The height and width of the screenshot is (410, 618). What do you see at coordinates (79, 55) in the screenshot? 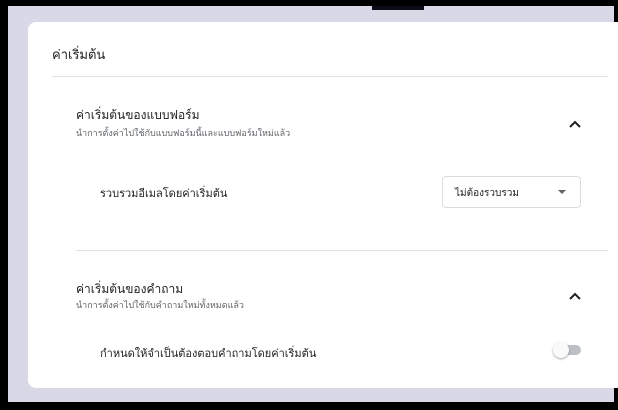
I see `card-title: ค่าเริ่มต้น` at bounding box center [79, 55].